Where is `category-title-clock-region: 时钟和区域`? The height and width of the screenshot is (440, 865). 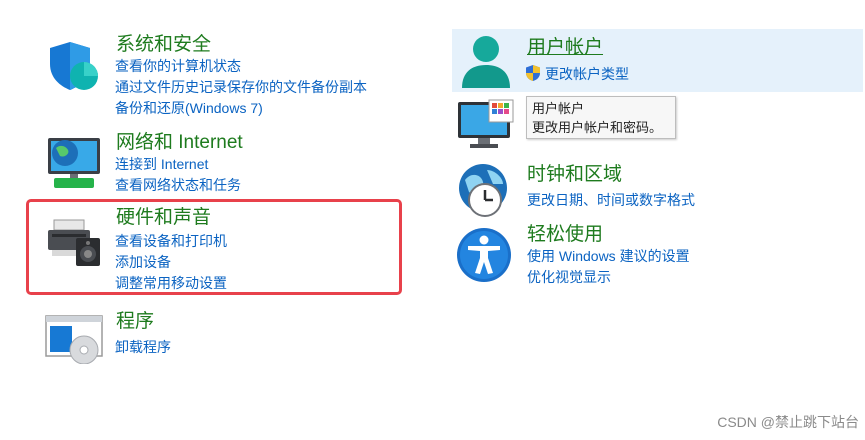 category-title-clock-region: 时钟和区域 is located at coordinates (574, 175).